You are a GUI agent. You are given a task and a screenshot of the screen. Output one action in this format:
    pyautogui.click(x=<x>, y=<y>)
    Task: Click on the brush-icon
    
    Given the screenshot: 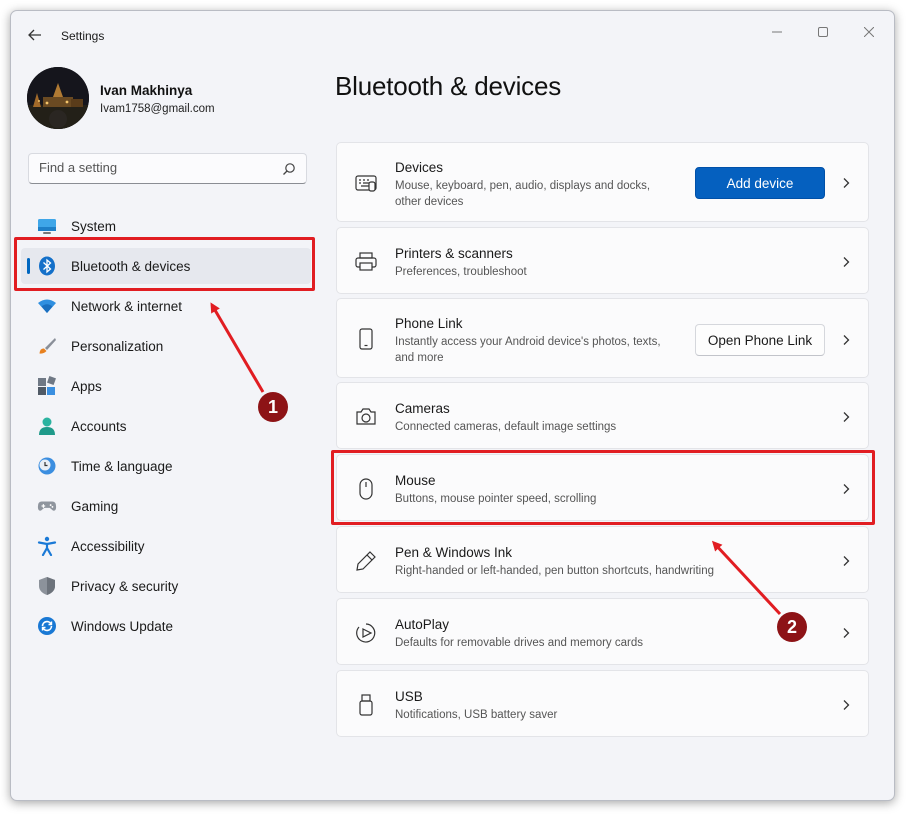 What is the action you would take?
    pyautogui.click(x=47, y=346)
    